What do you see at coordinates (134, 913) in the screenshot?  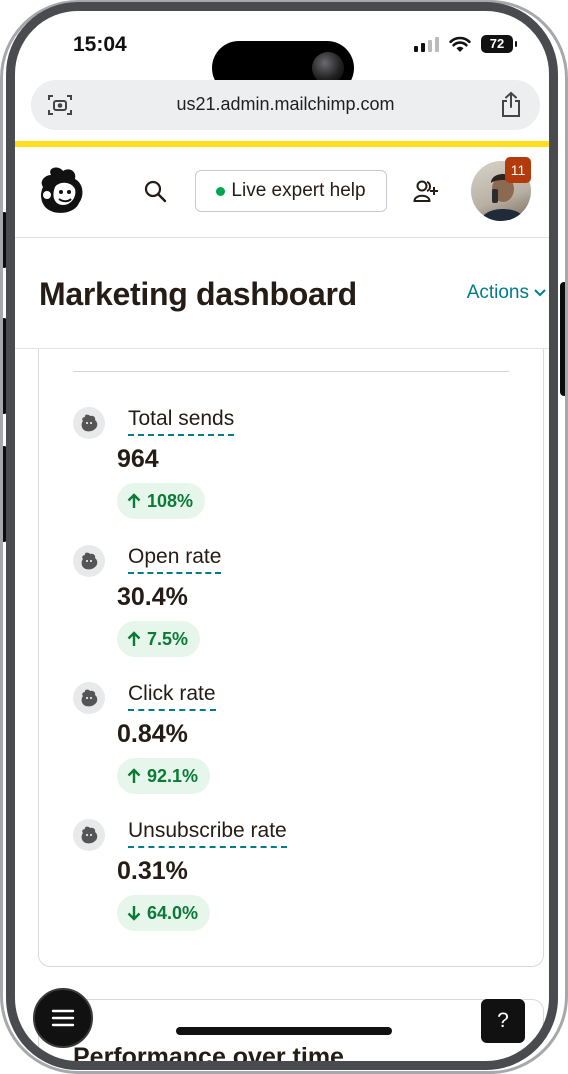 I see `arrow-down-icon` at bounding box center [134, 913].